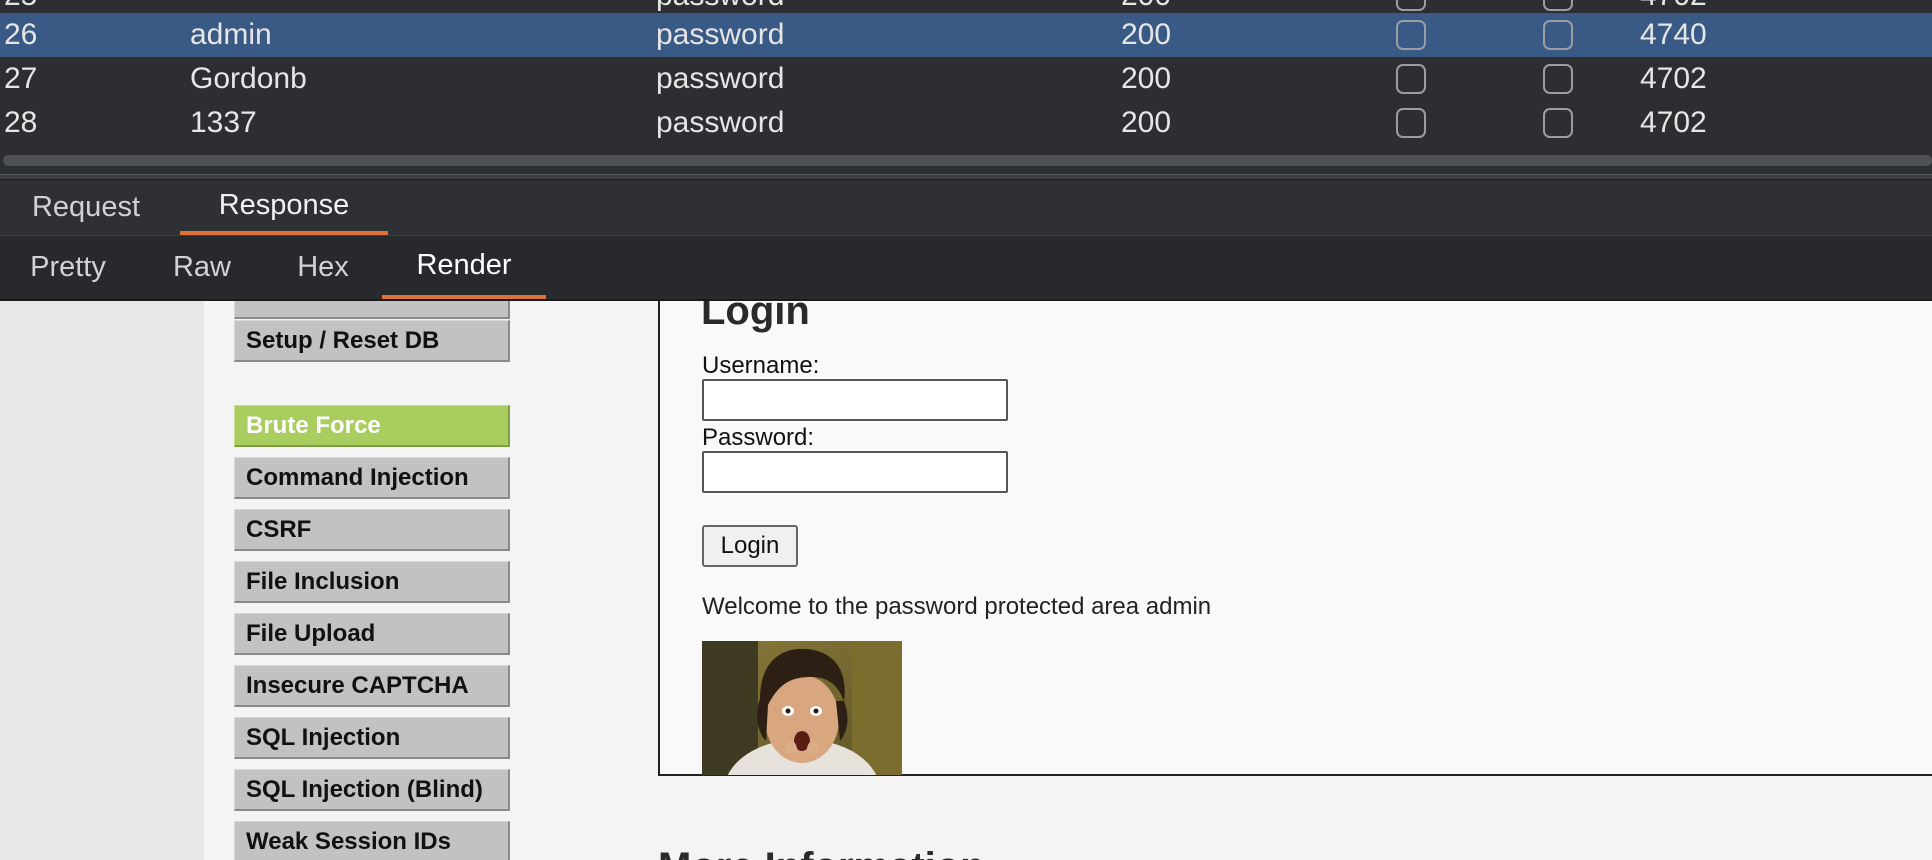 This screenshot has width=1932, height=860. What do you see at coordinates (966, 268) in the screenshot?
I see `response-view-tabbar: Pretty Raw Hex Render` at bounding box center [966, 268].